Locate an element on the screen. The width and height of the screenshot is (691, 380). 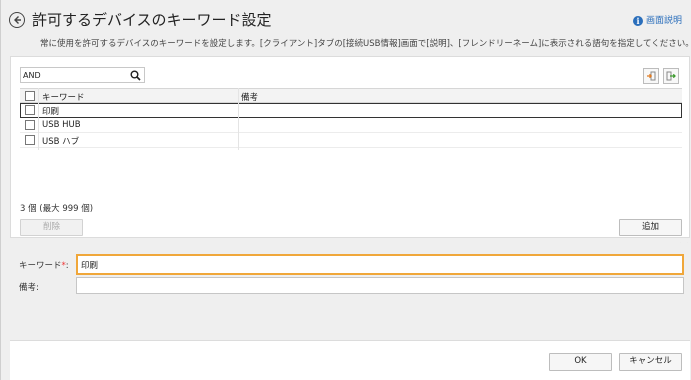
table-row: USB HUB is located at coordinates (351, 125).